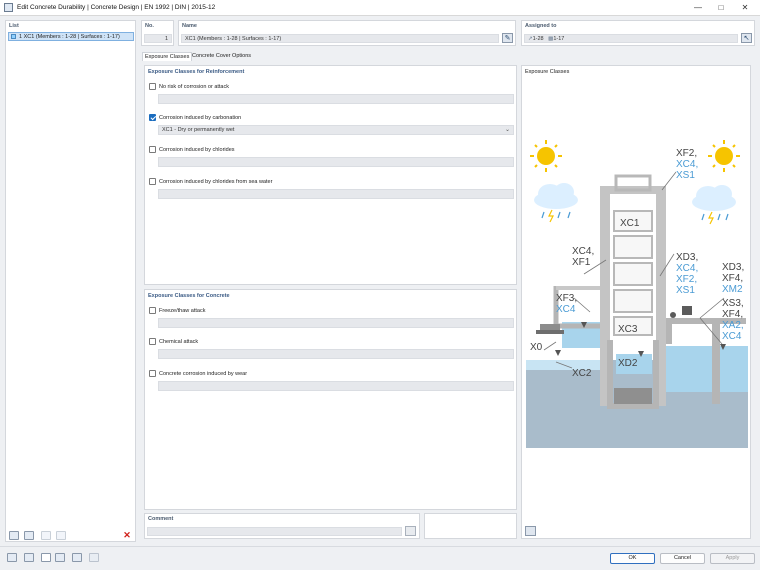 This screenshot has height=570, width=760. Describe the element at coordinates (158, 38) in the screenshot. I see `number-field: 1` at that location.